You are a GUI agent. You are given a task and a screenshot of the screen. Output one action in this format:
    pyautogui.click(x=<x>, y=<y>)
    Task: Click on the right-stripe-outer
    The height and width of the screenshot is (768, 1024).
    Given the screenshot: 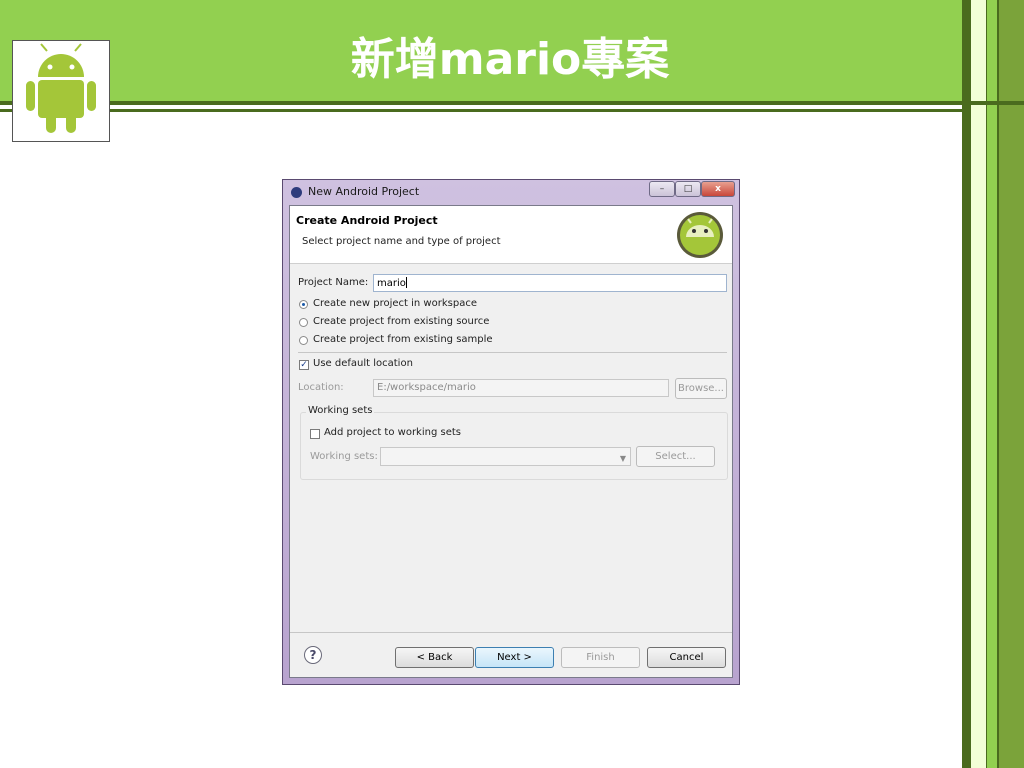 What is the action you would take?
    pyautogui.click(x=1010, y=384)
    